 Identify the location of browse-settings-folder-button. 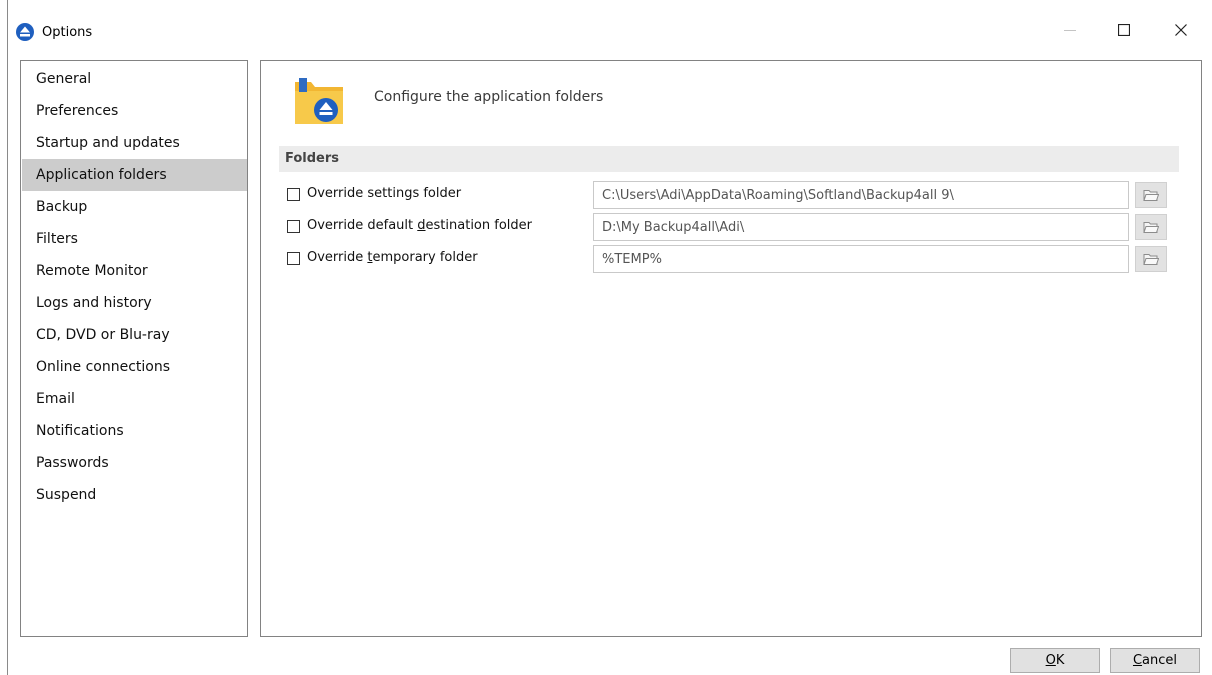
(1151, 195).